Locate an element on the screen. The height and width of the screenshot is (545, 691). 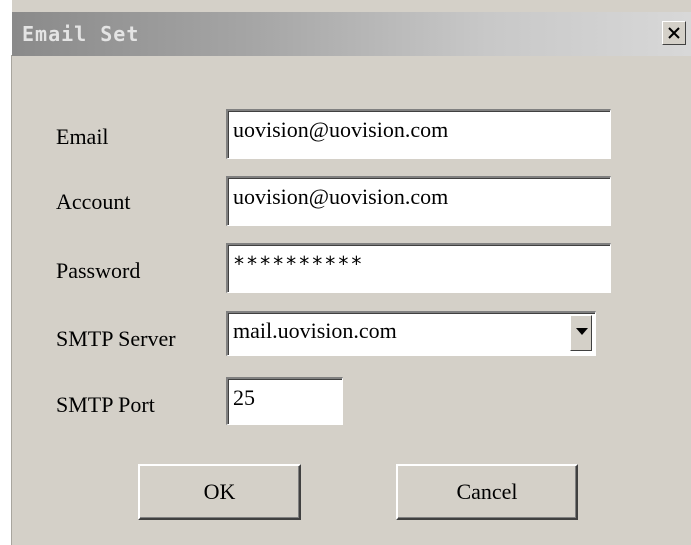
account-value: uovision@uovision.com is located at coordinates (341, 196).